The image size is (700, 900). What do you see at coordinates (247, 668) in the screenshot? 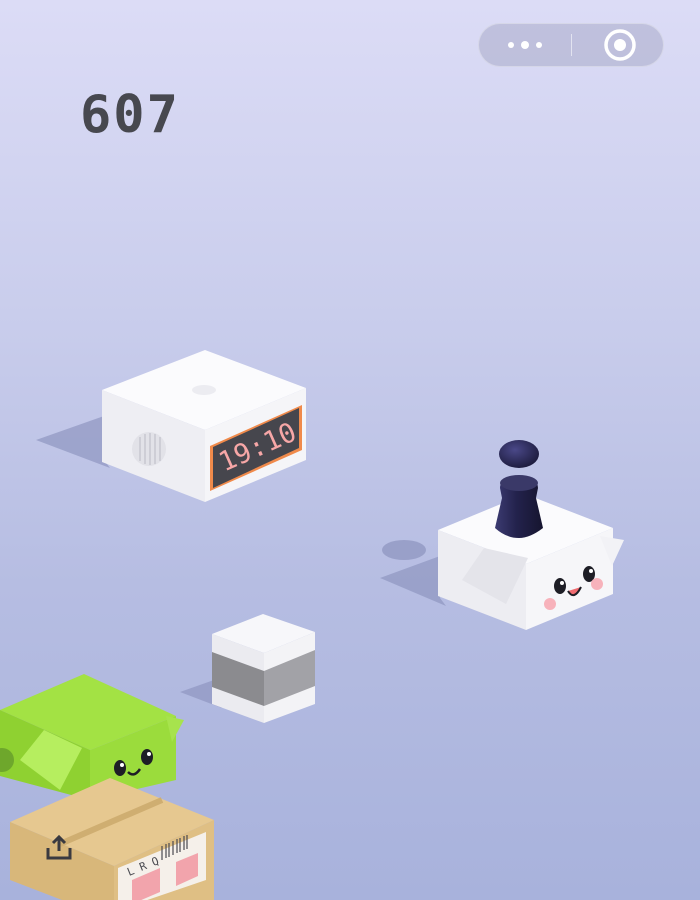
I see `grey-stripe-cube` at bounding box center [247, 668].